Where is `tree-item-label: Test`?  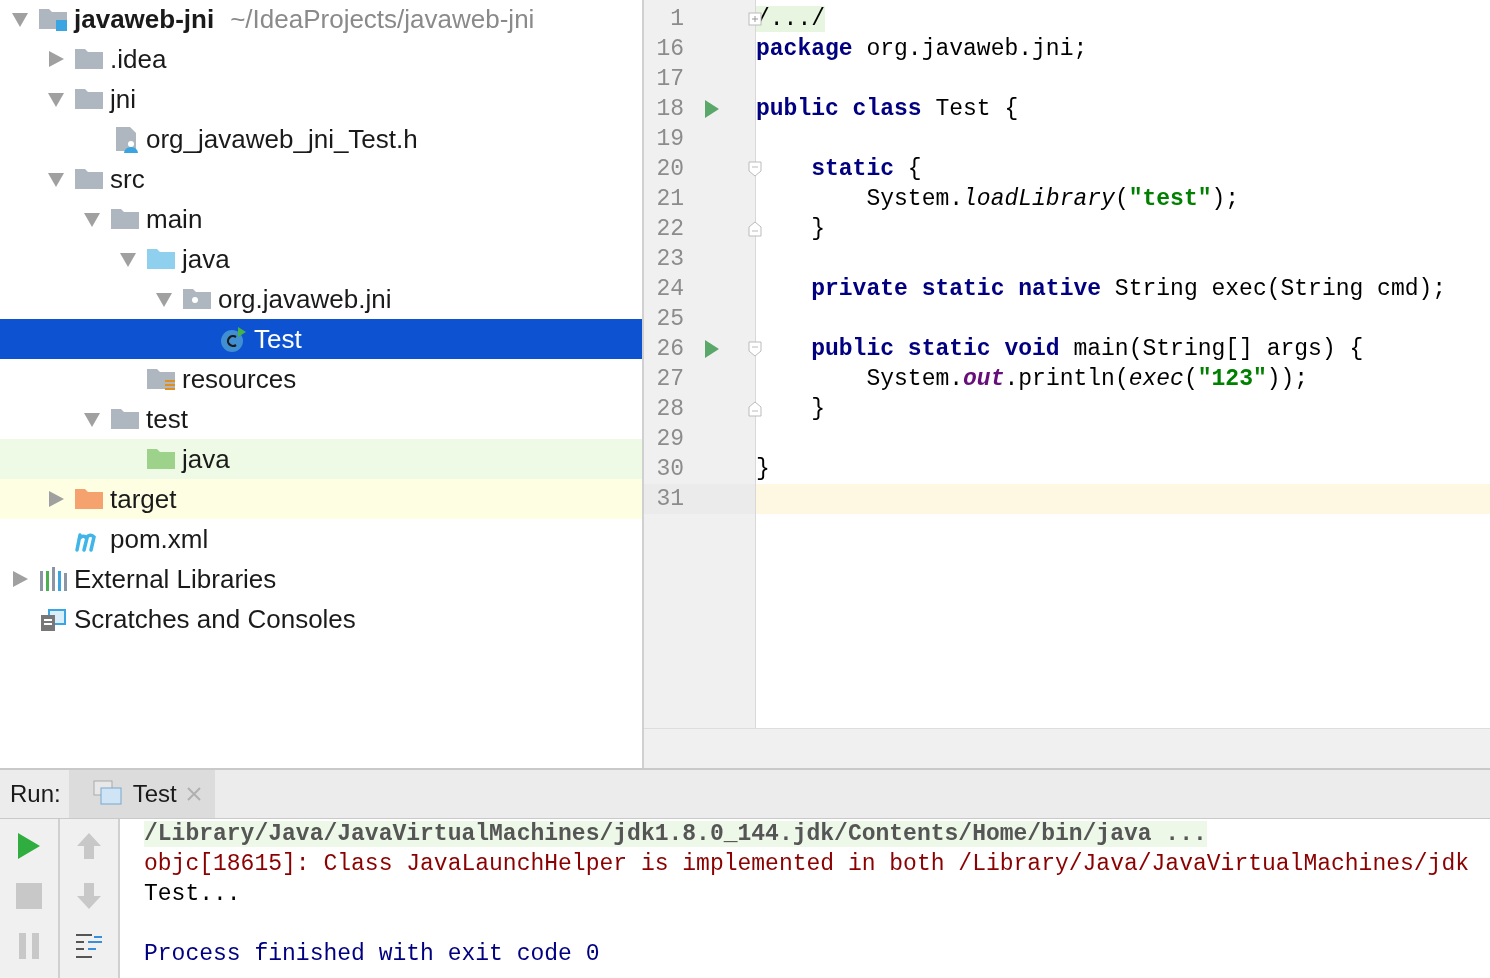 tree-item-label: Test is located at coordinates (278, 339).